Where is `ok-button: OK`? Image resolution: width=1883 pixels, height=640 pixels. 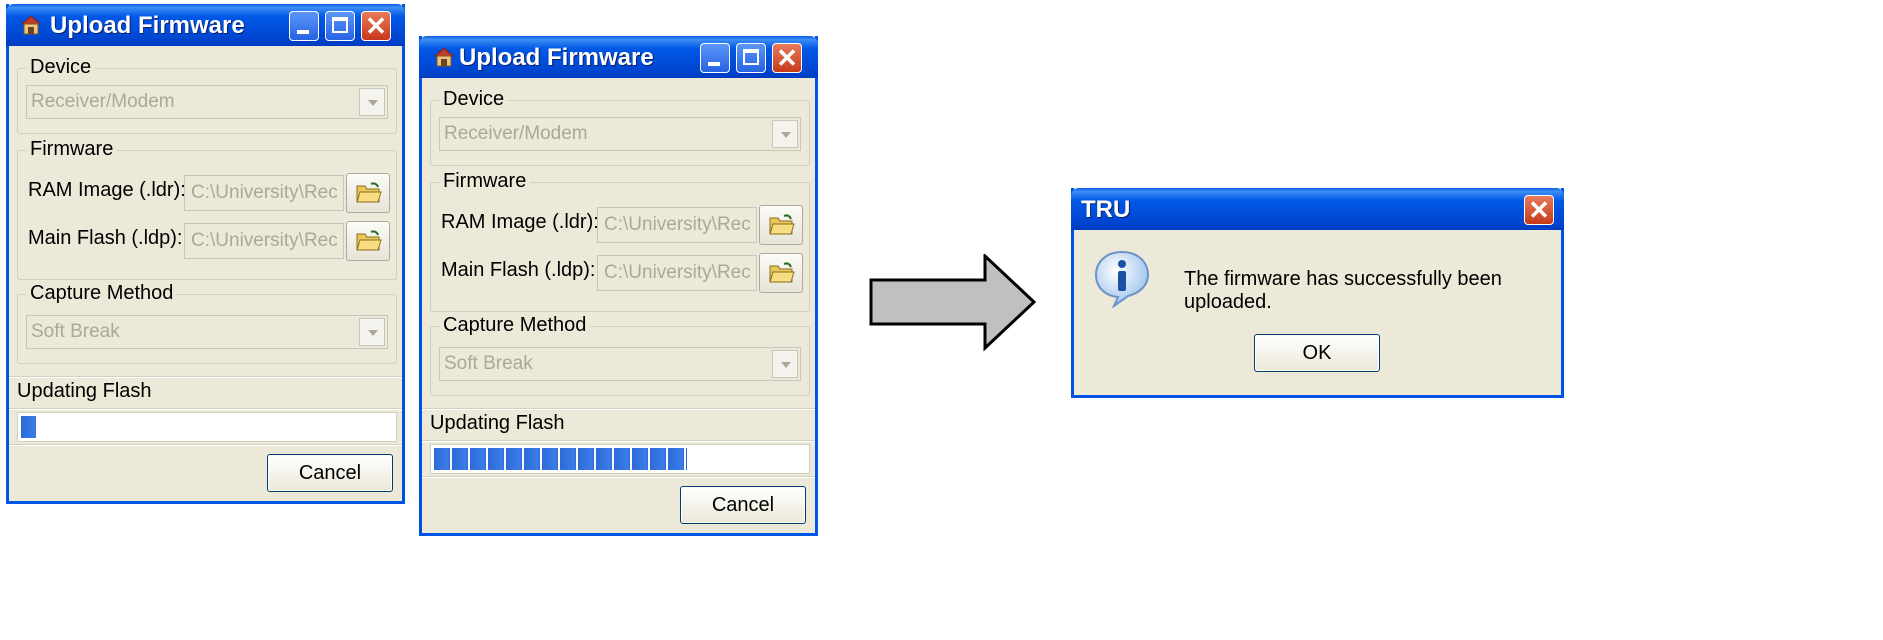 ok-button: OK is located at coordinates (1317, 353).